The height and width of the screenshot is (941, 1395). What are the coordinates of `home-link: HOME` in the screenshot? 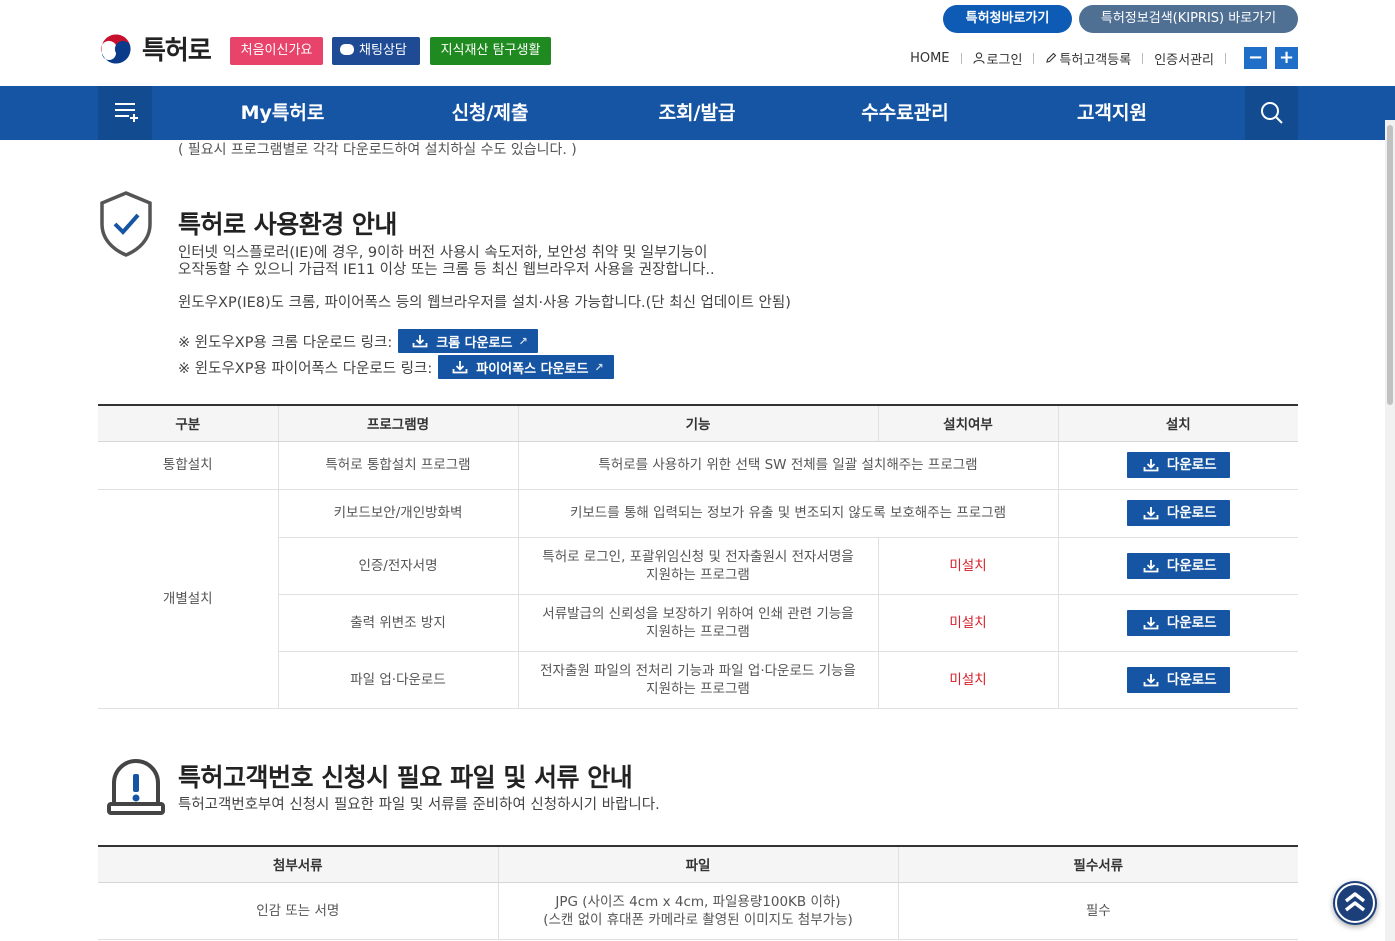 It's located at (929, 58).